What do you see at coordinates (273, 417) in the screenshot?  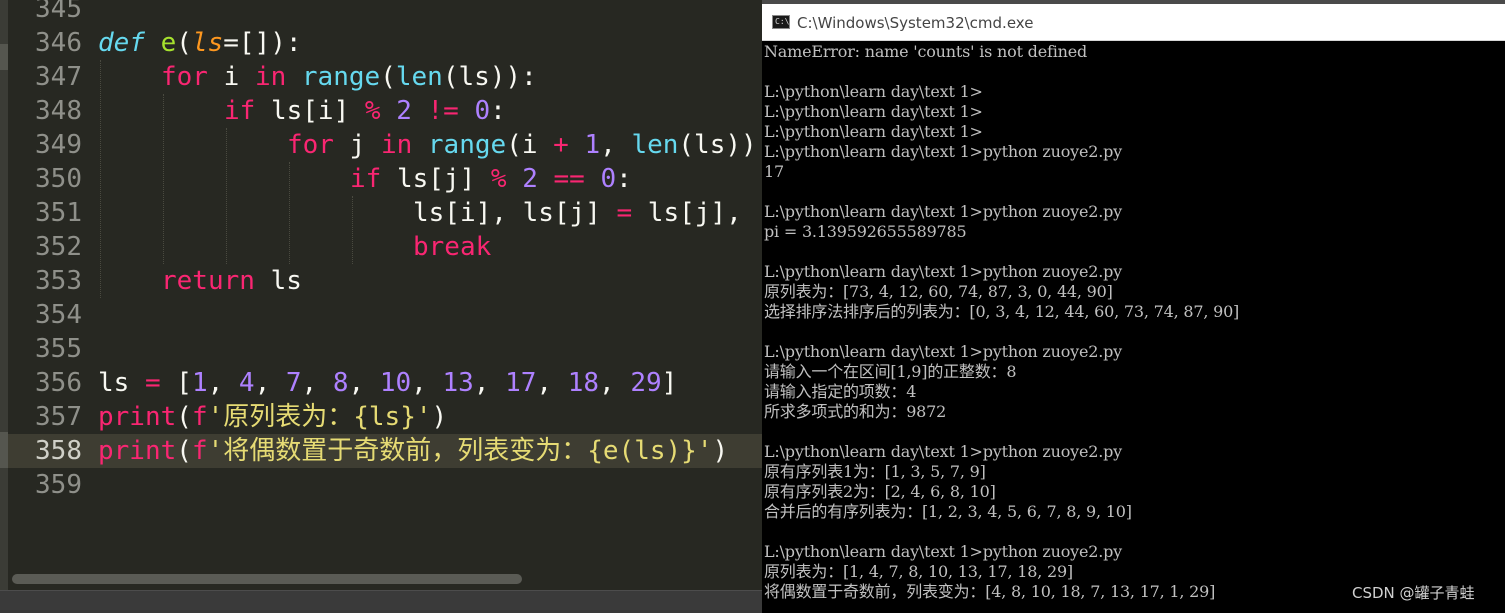 I see `code-line: print(f'原列表为：{ls}')` at bounding box center [273, 417].